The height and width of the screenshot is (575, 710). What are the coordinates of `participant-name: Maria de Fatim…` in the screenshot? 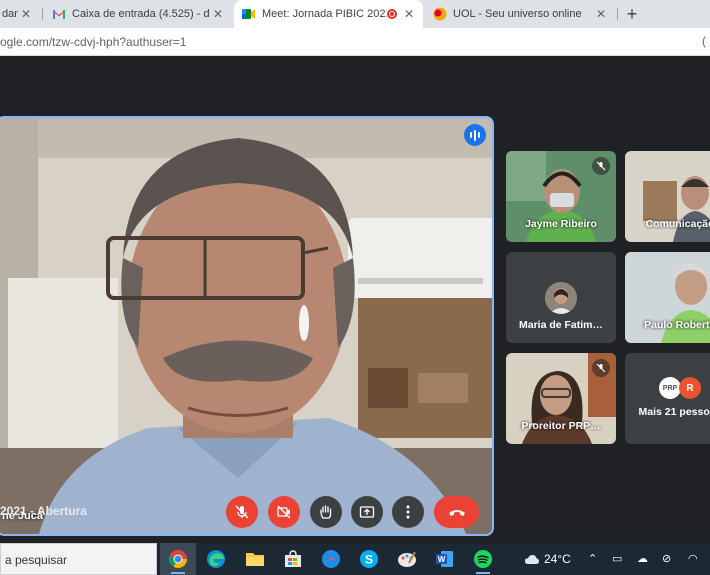 It's located at (561, 325).